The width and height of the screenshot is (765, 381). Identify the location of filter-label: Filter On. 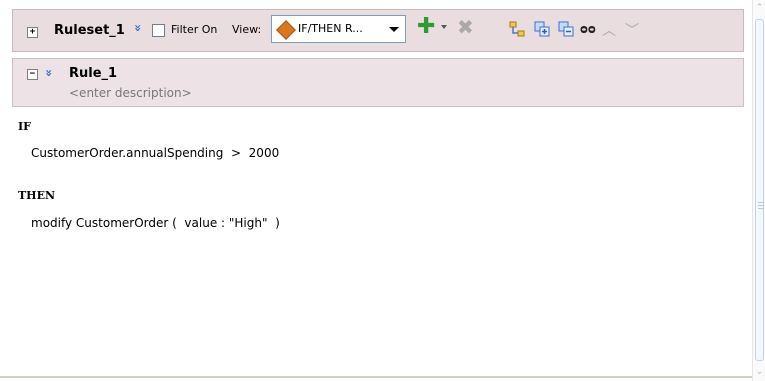
(194, 29).